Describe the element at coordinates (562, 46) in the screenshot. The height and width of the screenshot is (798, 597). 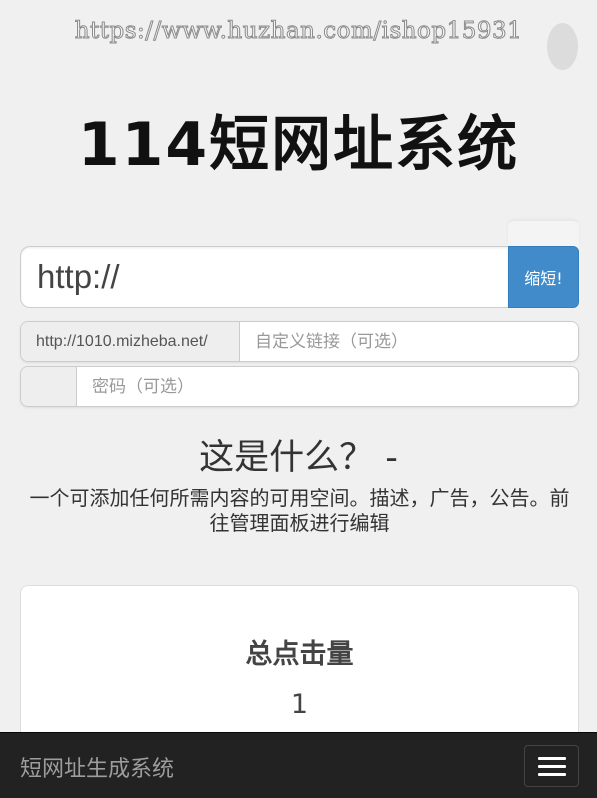
I see `scroll-indicator` at that location.